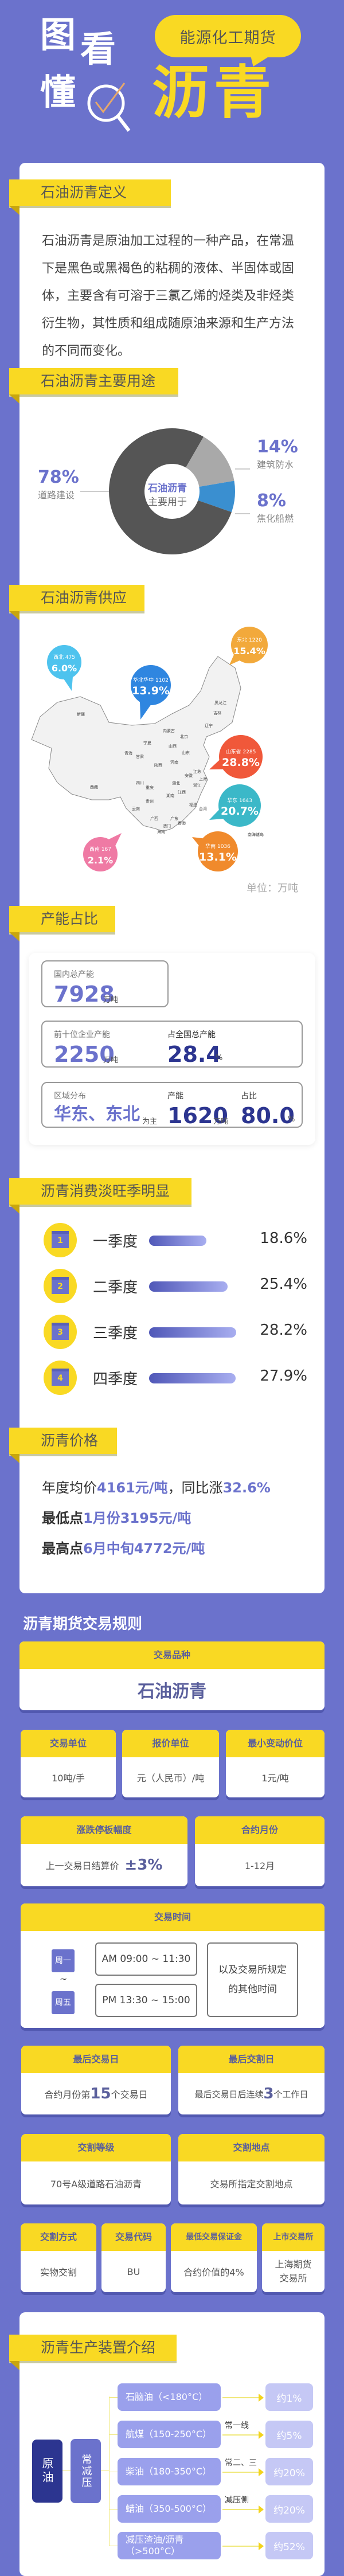 Image resolution: width=344 pixels, height=2576 pixels. I want to click on section-heading-supply: 石油沥青供应, so click(76, 603).